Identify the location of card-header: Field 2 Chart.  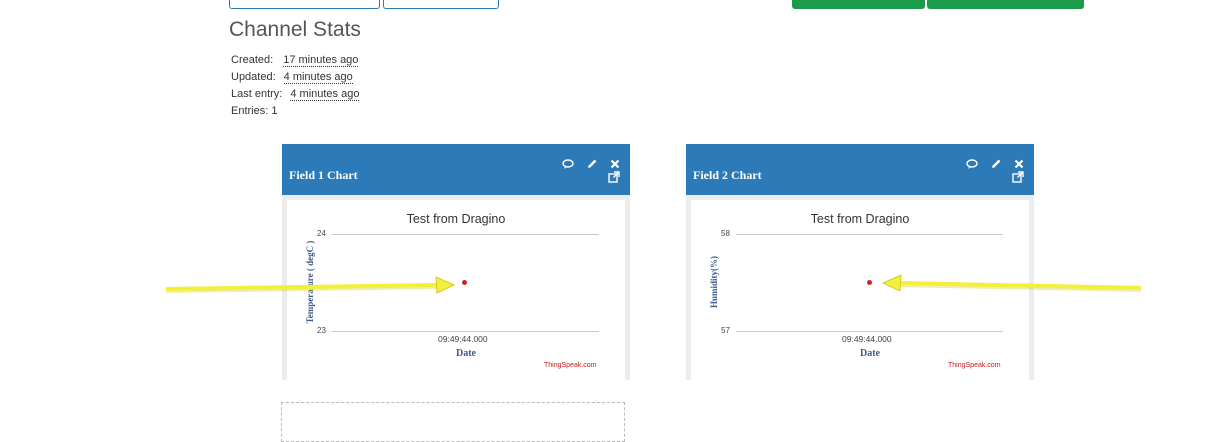
(860, 169).